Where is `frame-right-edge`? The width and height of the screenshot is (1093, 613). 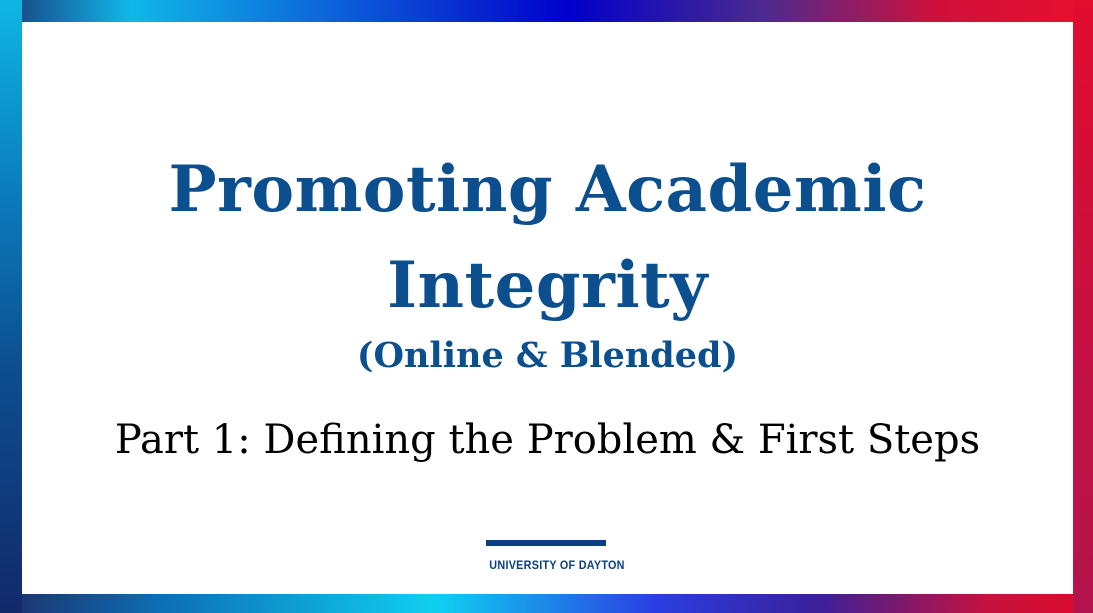
frame-right-edge is located at coordinates (1083, 306).